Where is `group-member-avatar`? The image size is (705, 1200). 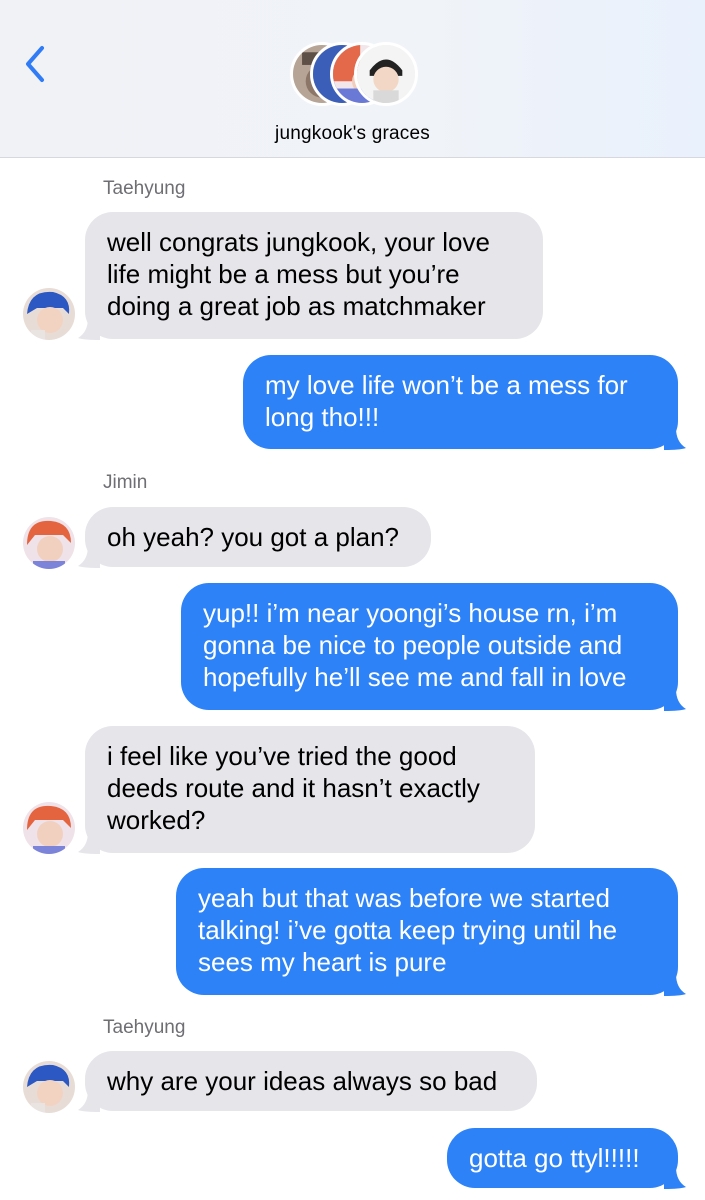 group-member-avatar is located at coordinates (386, 74).